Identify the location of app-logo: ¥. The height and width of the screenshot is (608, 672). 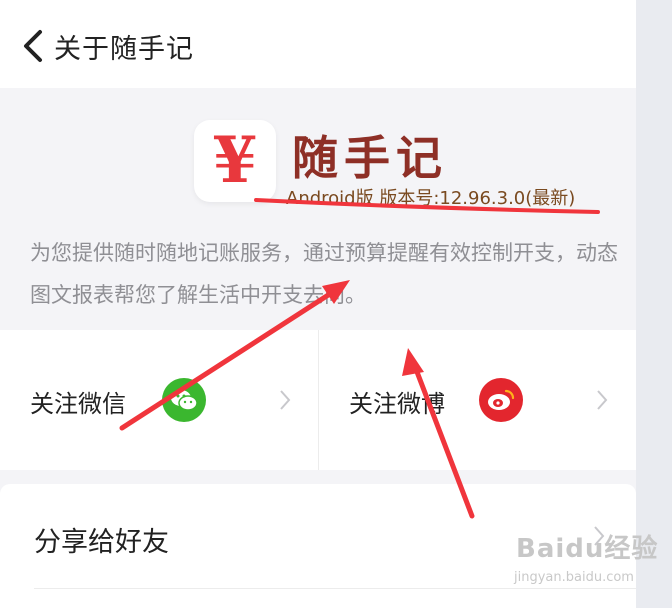
(235, 161).